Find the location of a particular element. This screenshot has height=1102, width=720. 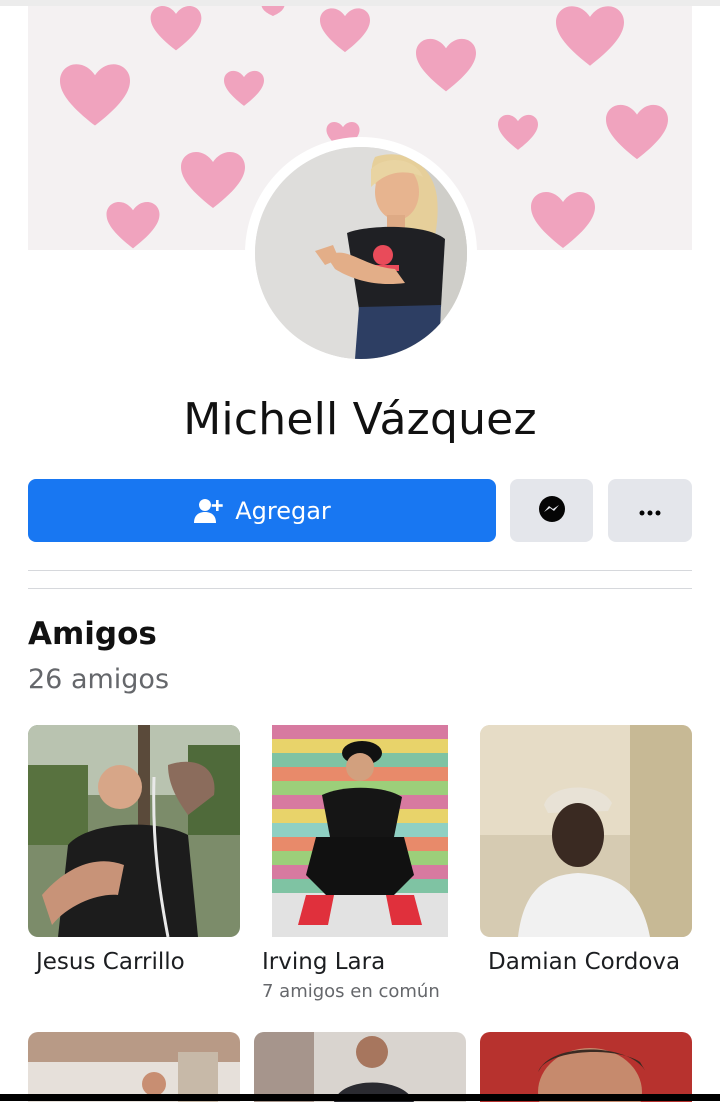

friend-card: Irving Lara 7 amigos en común is located at coordinates (360, 863).